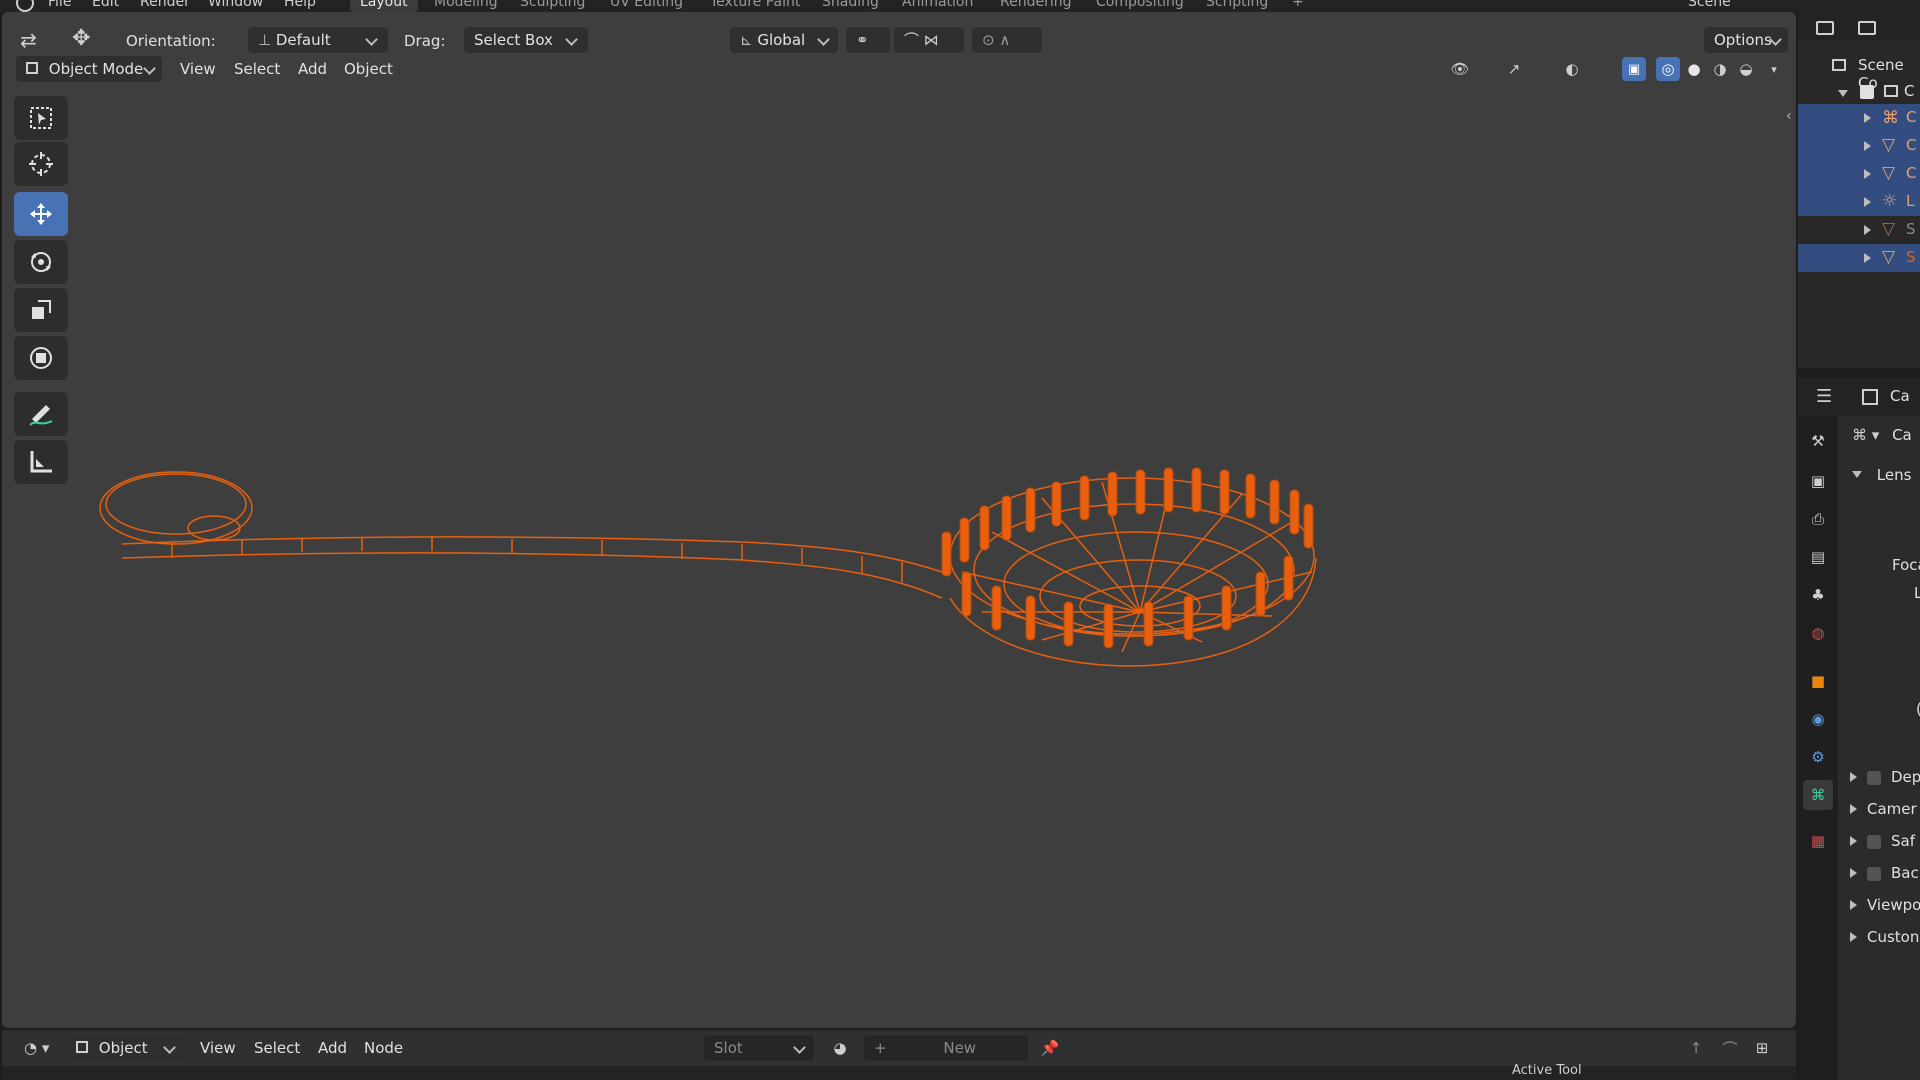 The width and height of the screenshot is (1920, 1080). I want to click on editor-type-dropdown: ◔ ▾, so click(36, 1048).